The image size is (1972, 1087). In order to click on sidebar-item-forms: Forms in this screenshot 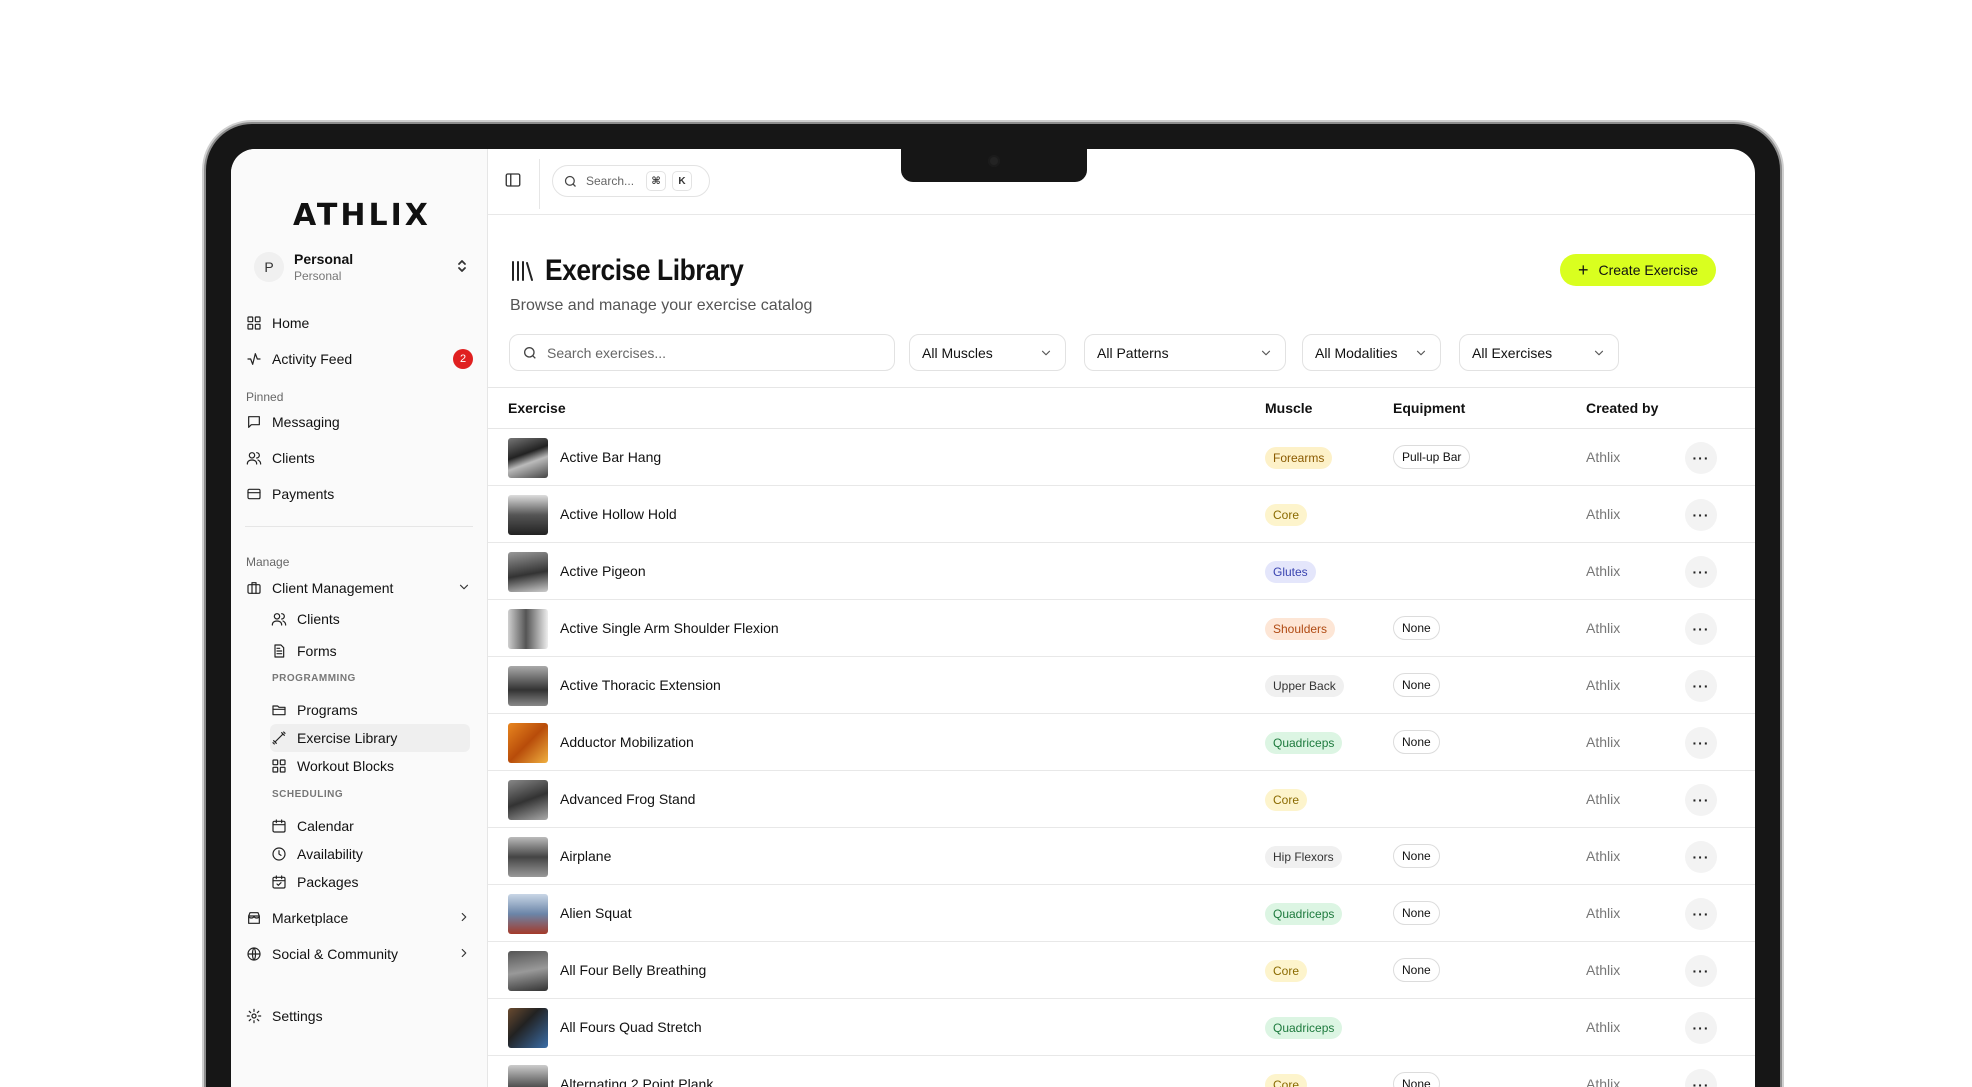, I will do `click(370, 651)`.